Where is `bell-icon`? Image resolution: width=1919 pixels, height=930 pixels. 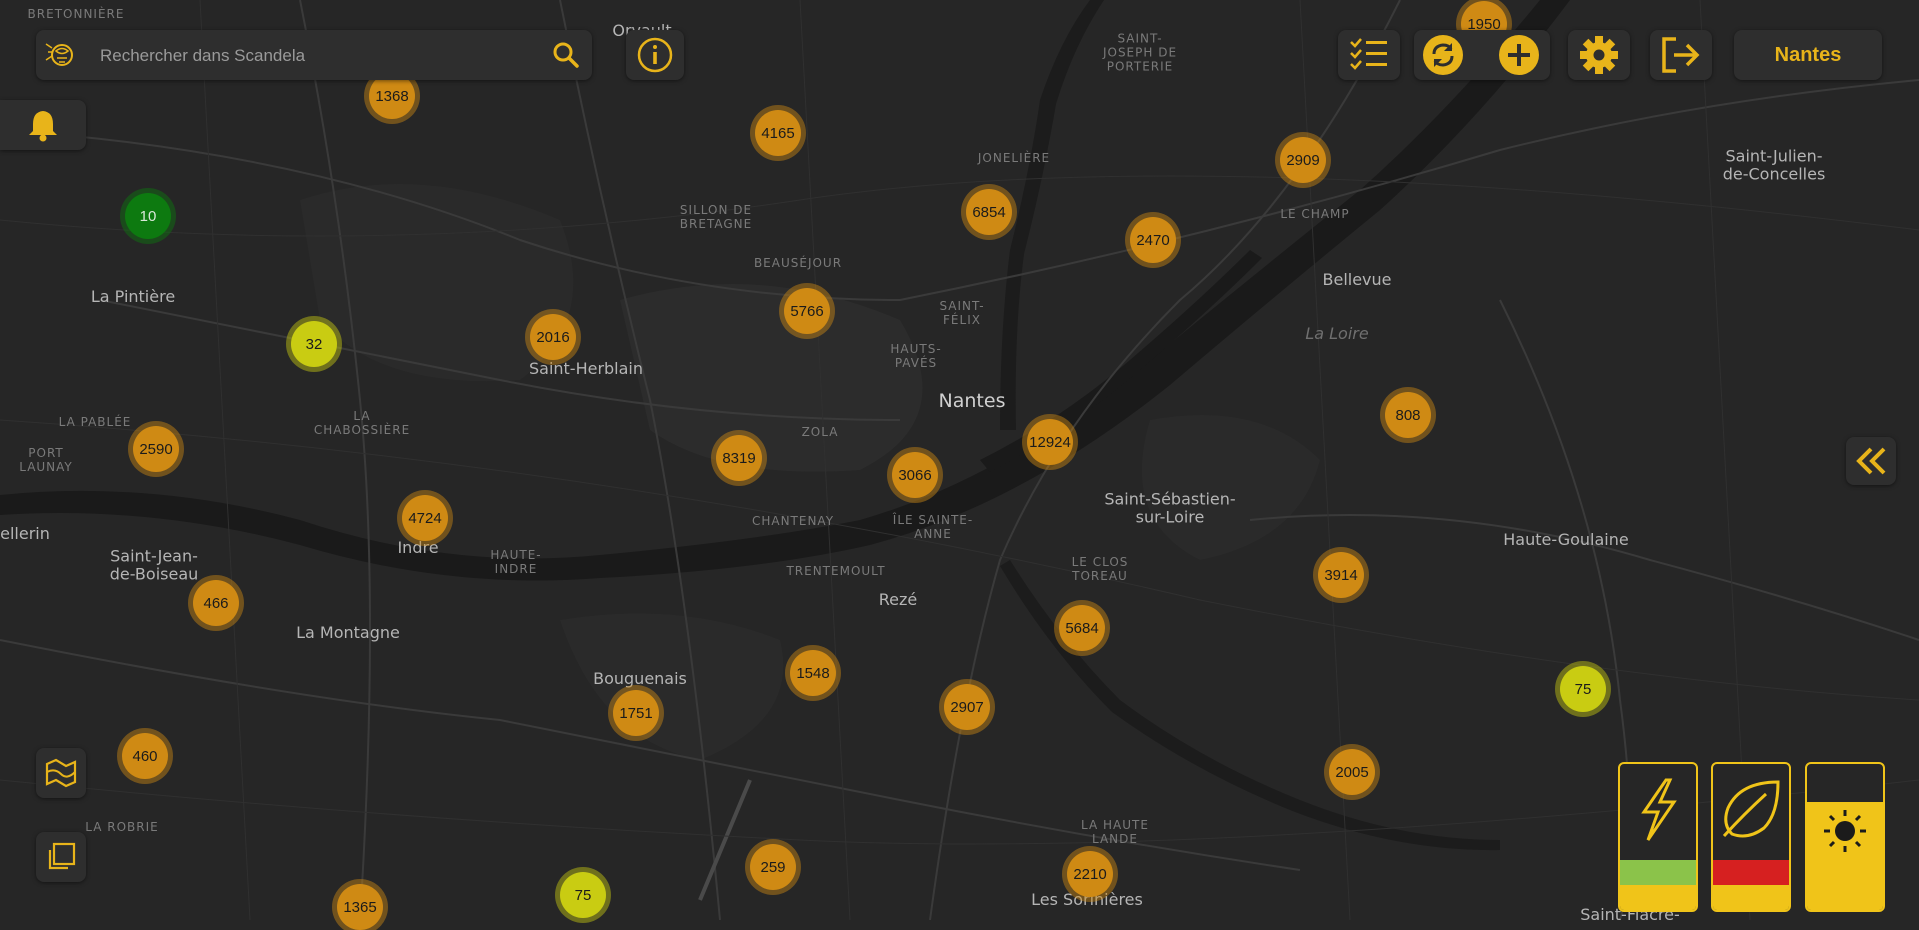 bell-icon is located at coordinates (43, 126).